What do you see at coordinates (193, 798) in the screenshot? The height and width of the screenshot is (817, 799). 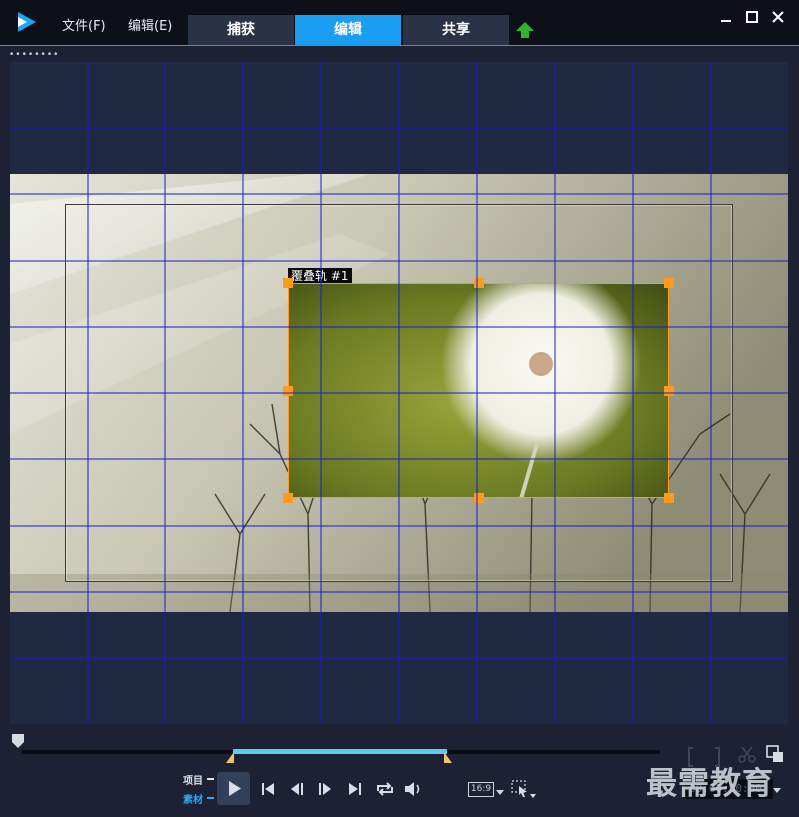 I see `mode-clip: 素材` at bounding box center [193, 798].